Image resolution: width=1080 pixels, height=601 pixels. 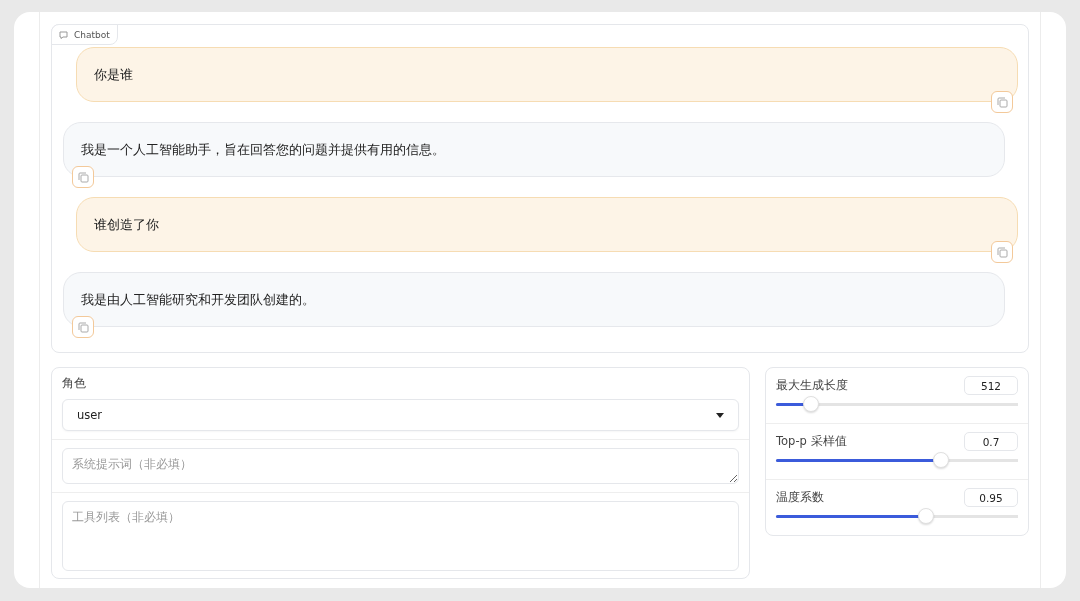 I want to click on number-field: 512, so click(x=991, y=385).